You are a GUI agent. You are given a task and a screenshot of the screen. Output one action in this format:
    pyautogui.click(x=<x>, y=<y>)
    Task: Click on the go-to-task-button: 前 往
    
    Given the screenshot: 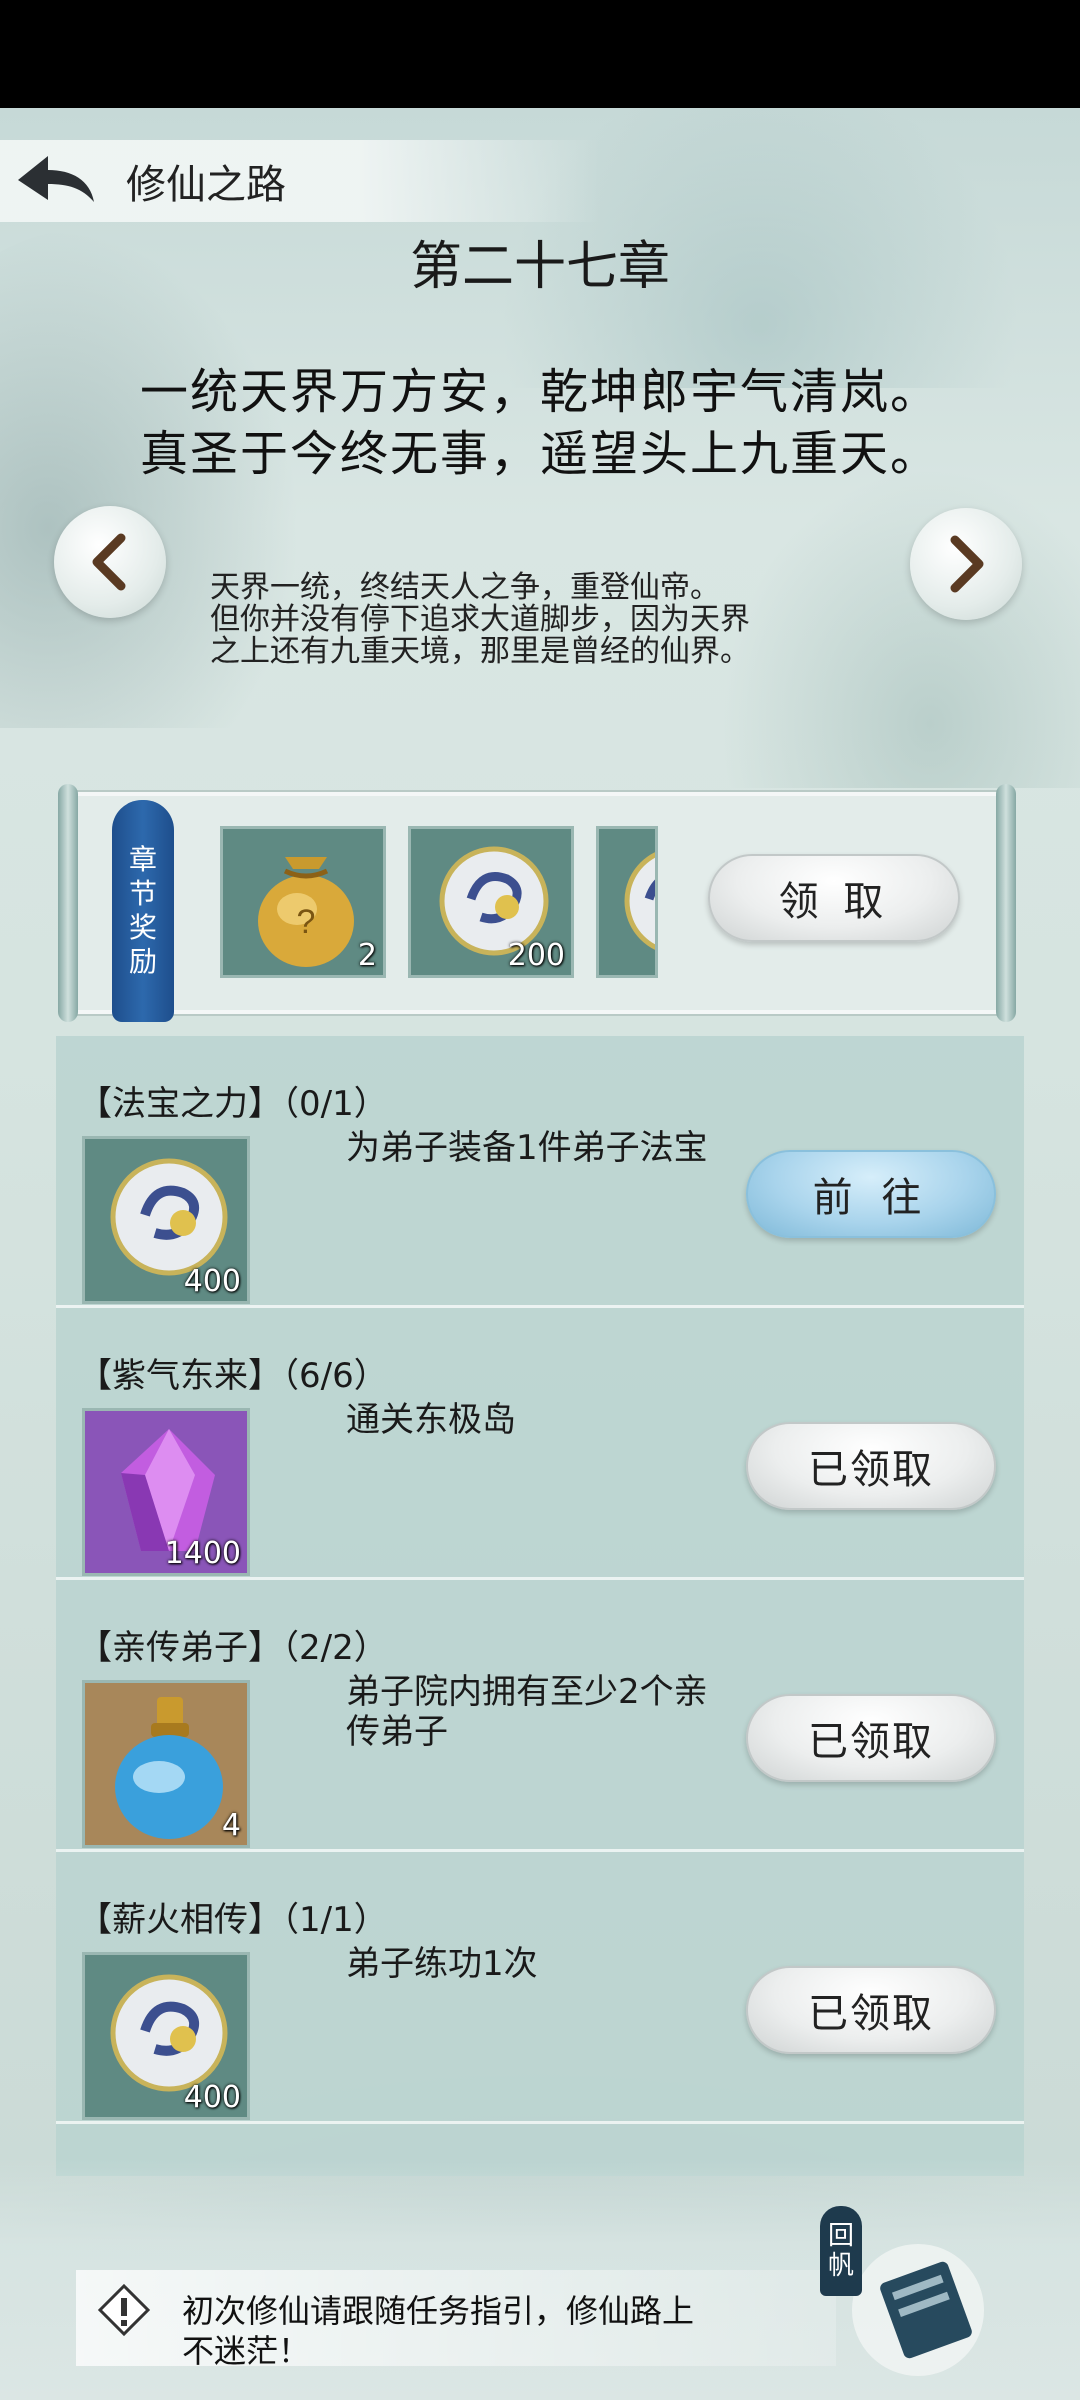 What is the action you would take?
    pyautogui.click(x=871, y=1194)
    